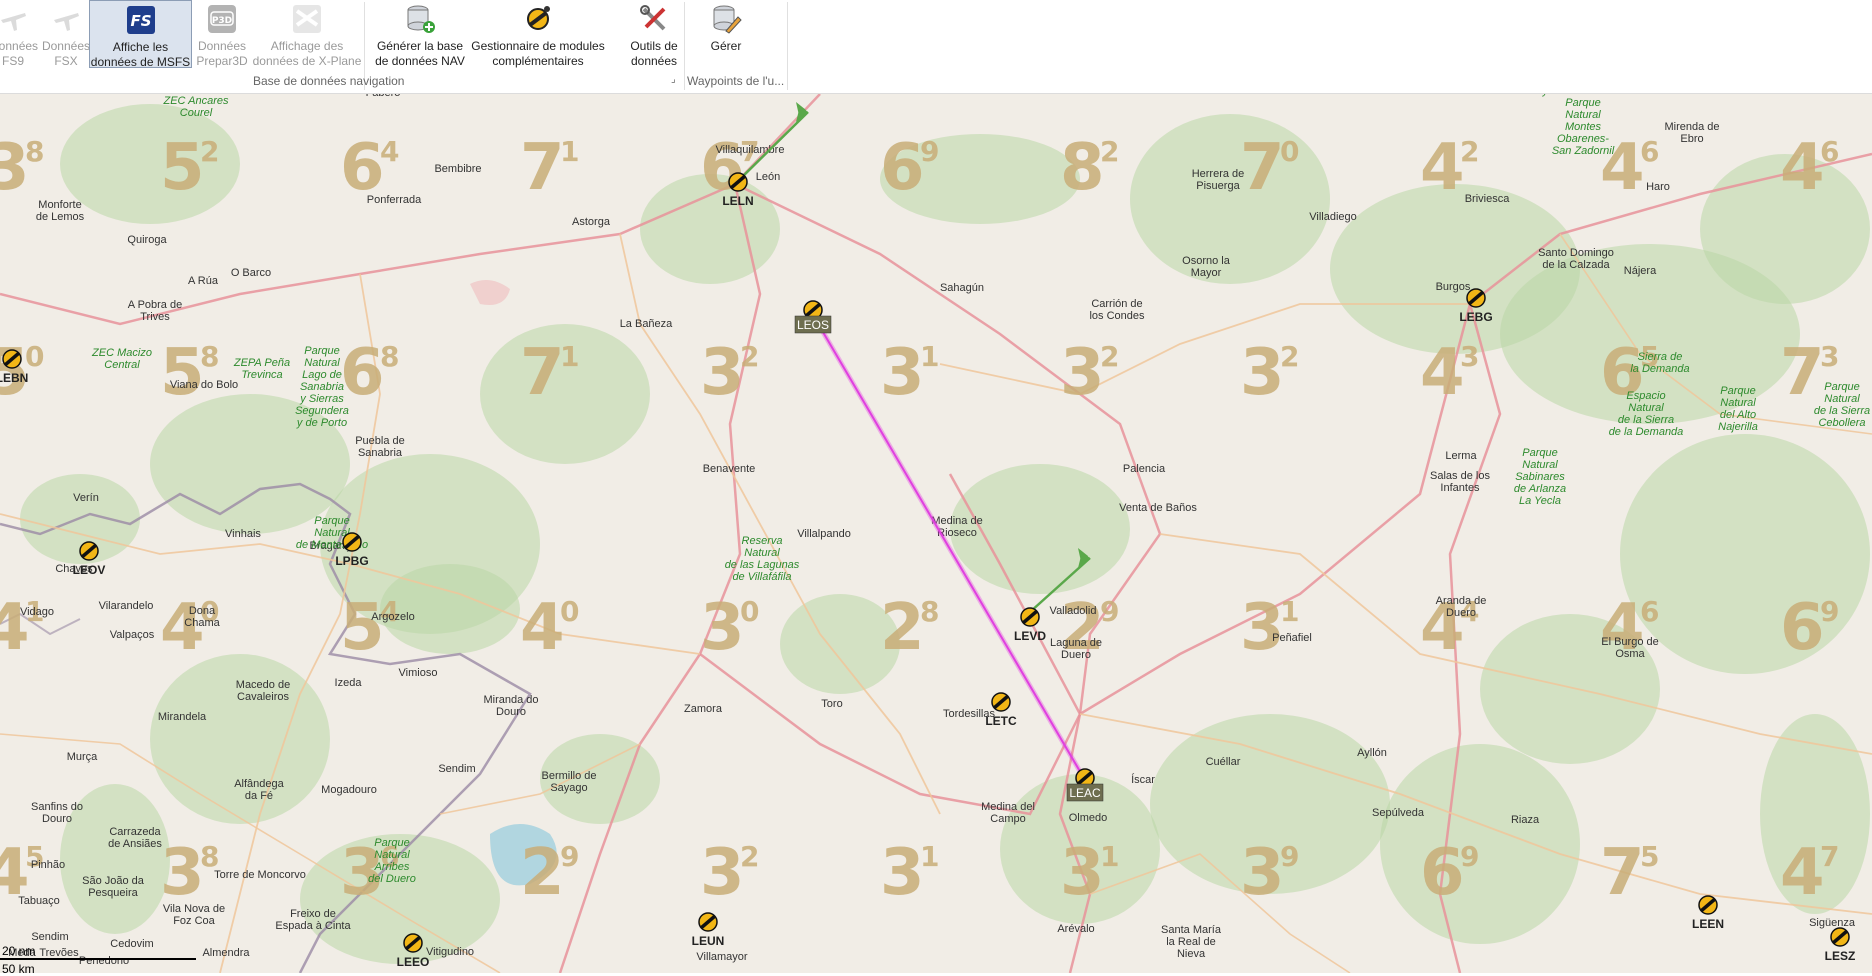  Describe the element at coordinates (654, 53) in the screenshot. I see `ribbon-button-label: Outils de données` at that location.